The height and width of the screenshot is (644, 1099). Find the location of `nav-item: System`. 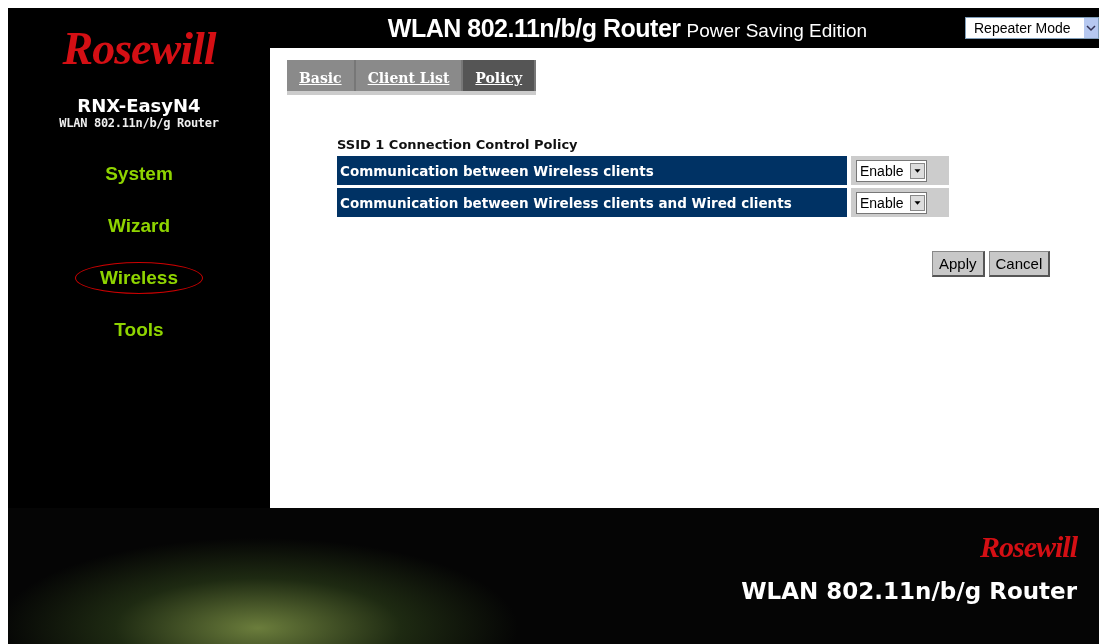

nav-item: System is located at coordinates (139, 174).